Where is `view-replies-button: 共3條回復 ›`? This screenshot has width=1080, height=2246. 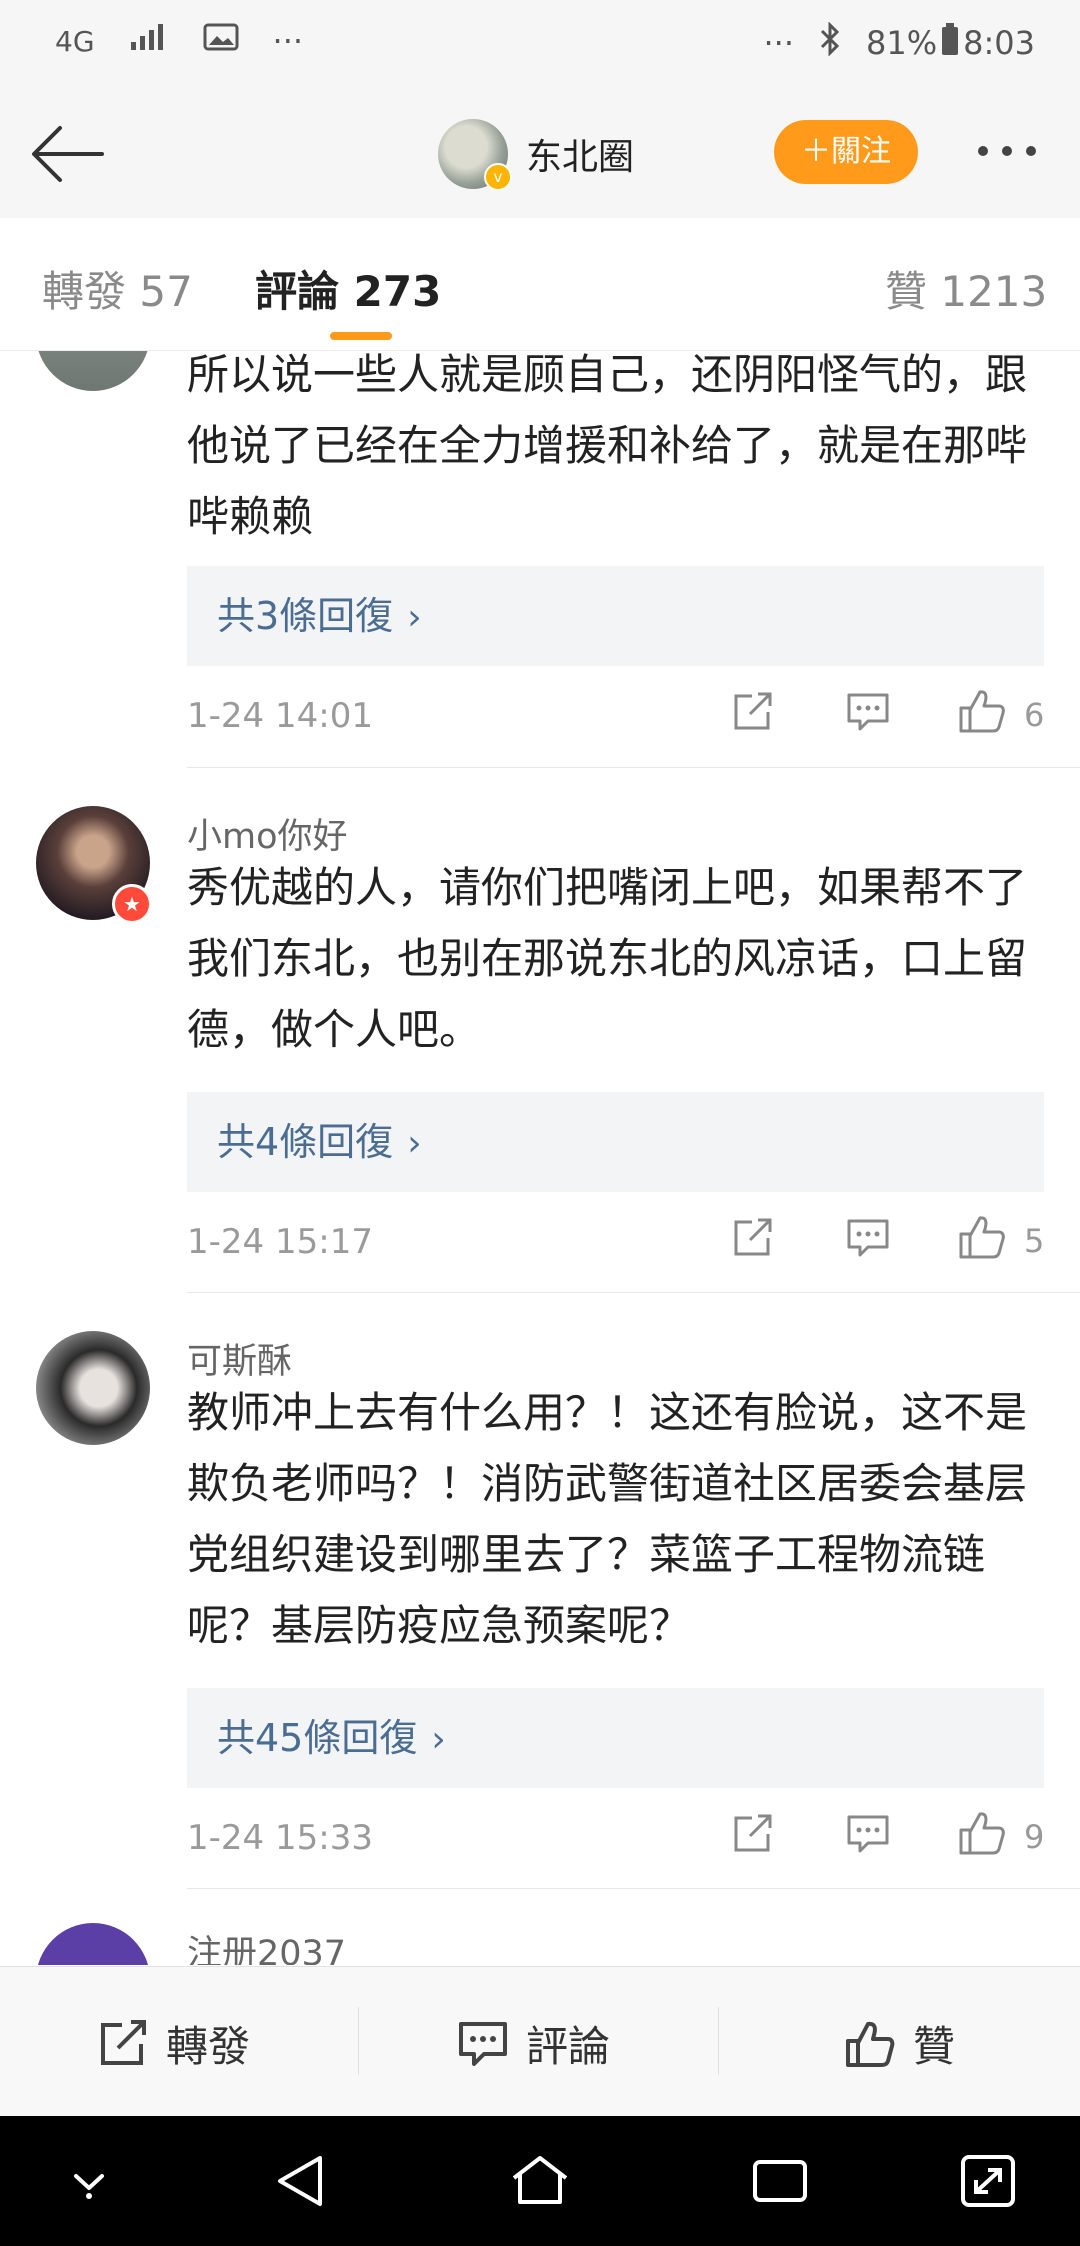 view-replies-button: 共3條回復 › is located at coordinates (615, 616).